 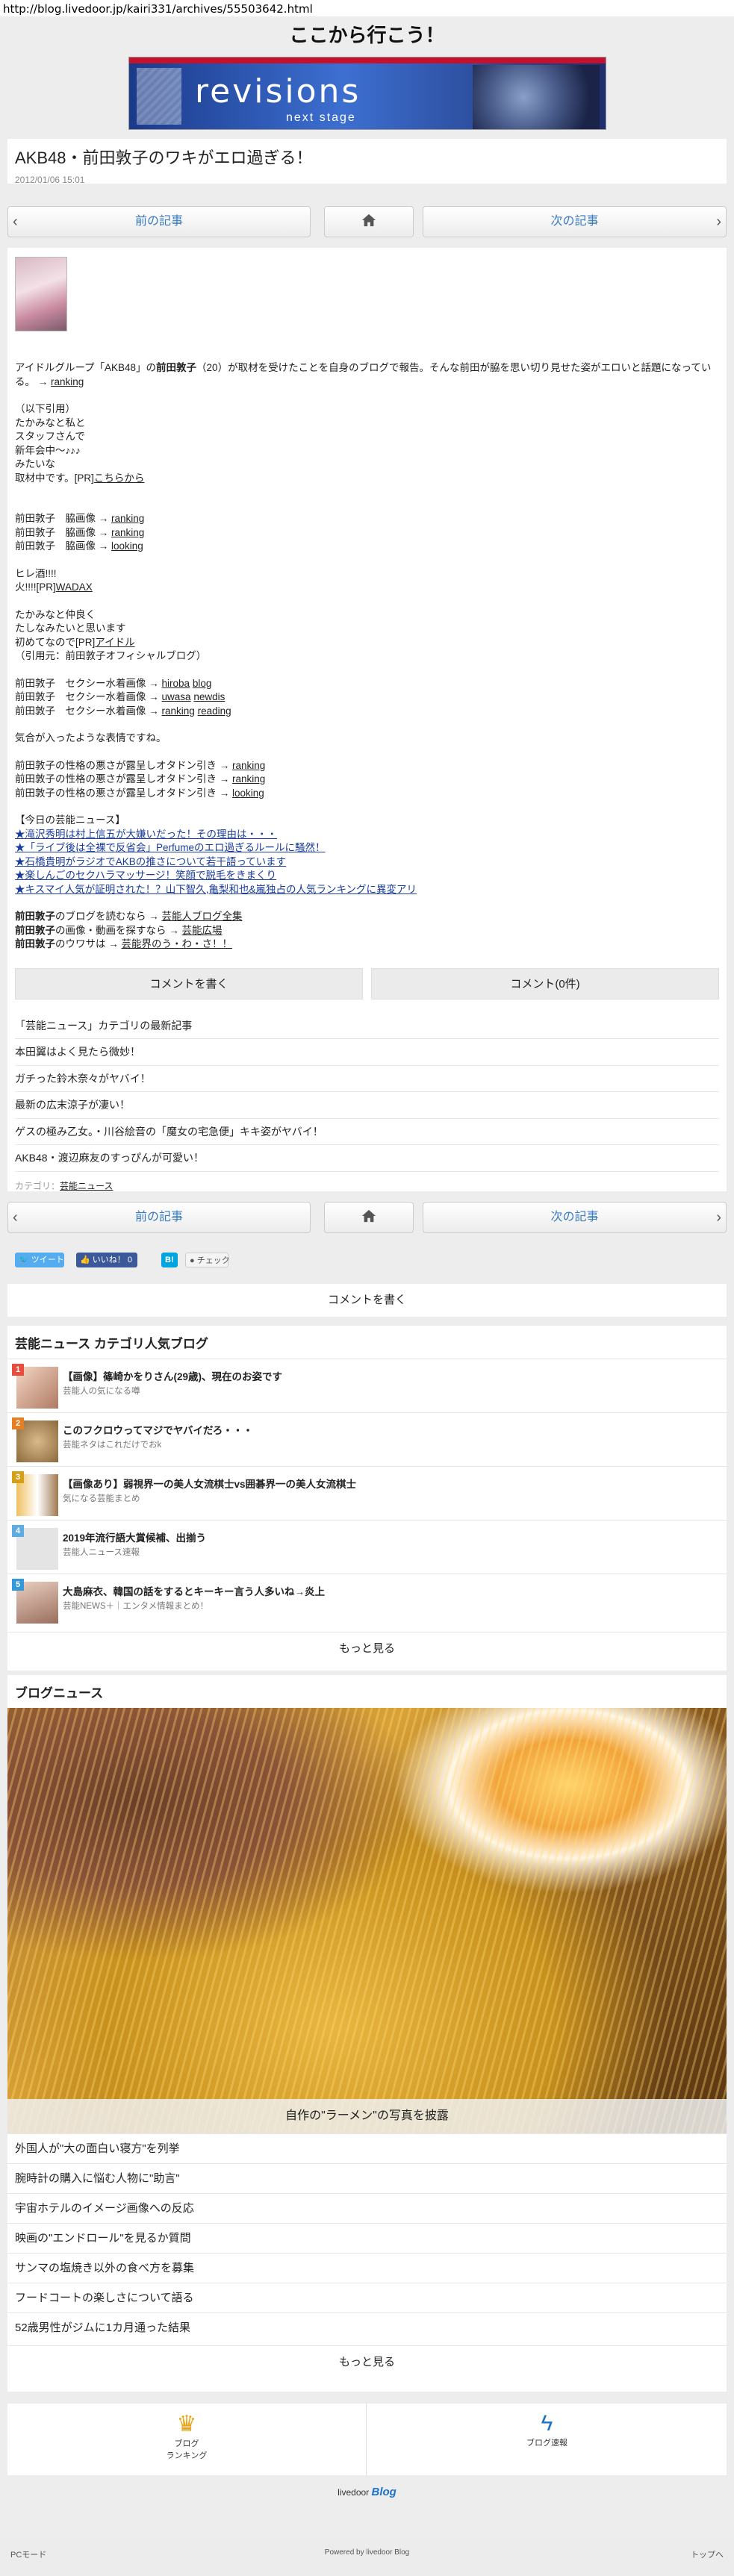 I want to click on pr-link: こちらから, so click(x=119, y=478).